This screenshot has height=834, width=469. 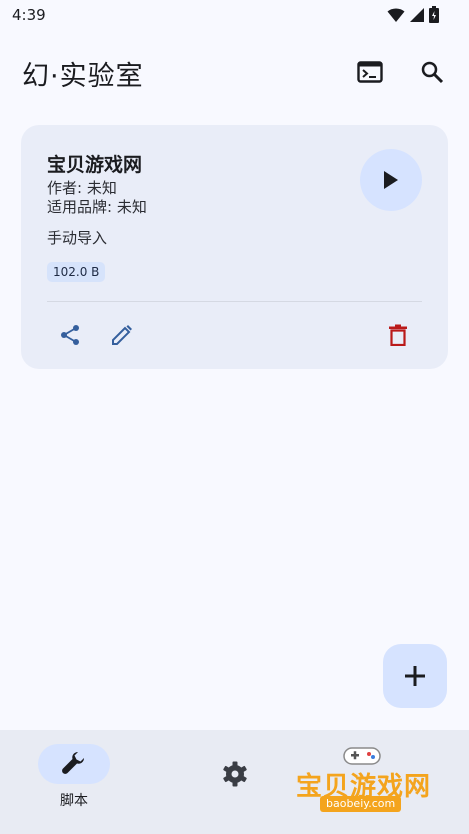 I want to click on terminal-icon, so click(x=370, y=72).